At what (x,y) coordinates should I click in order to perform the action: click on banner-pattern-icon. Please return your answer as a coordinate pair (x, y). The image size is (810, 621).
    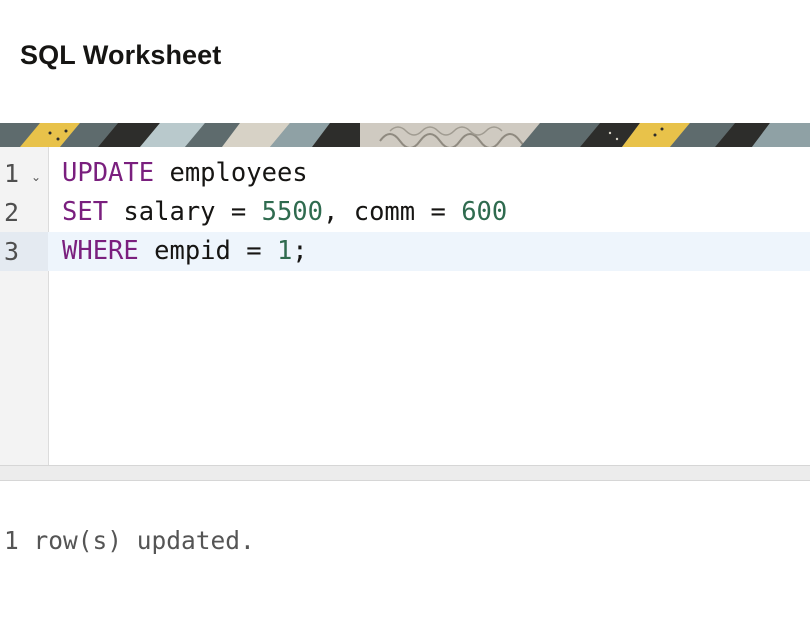
    Looking at the image, I should click on (405, 135).